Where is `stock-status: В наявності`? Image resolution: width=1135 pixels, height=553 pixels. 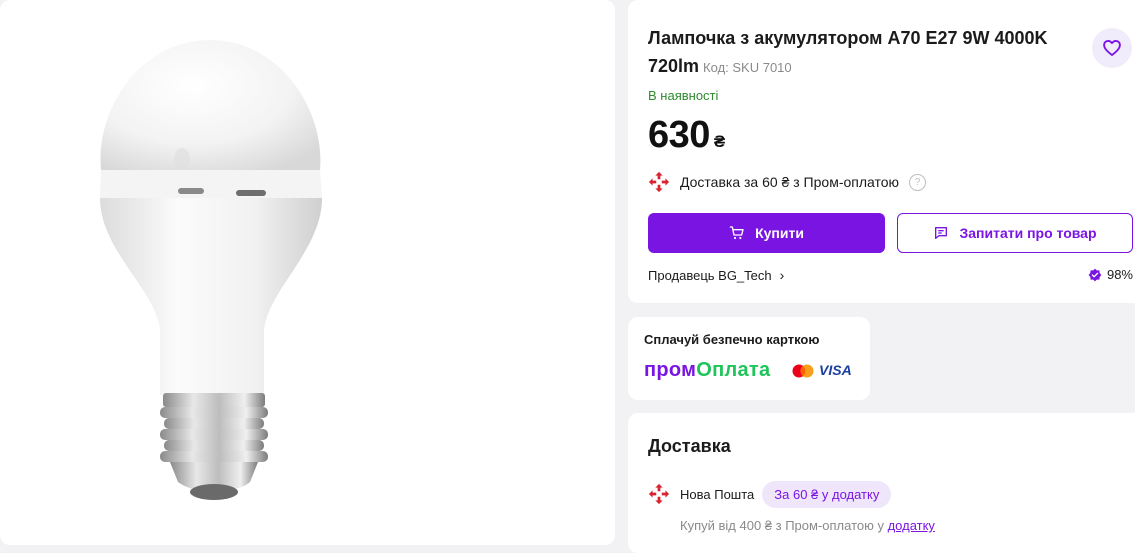 stock-status: В наявності is located at coordinates (683, 95).